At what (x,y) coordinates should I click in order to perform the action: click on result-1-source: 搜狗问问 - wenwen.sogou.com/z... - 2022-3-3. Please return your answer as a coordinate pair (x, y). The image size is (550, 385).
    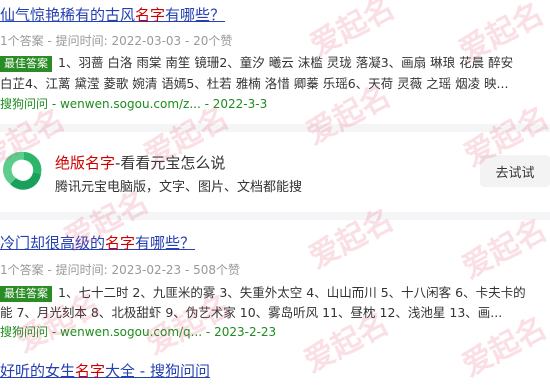
    Looking at the image, I should click on (133, 103).